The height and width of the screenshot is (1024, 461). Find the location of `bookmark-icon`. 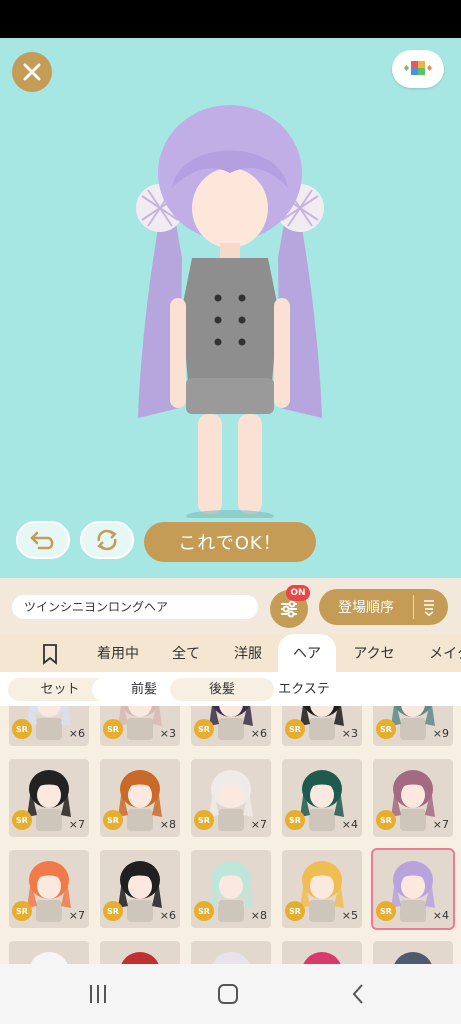

bookmark-icon is located at coordinates (50, 654).